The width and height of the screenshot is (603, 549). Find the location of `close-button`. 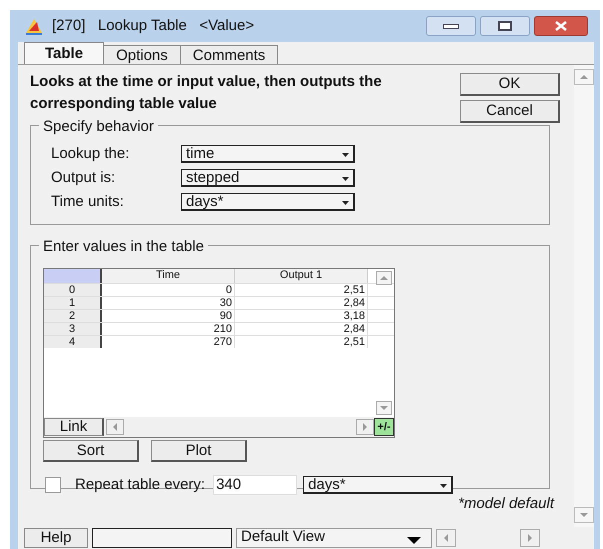

close-button is located at coordinates (561, 26).